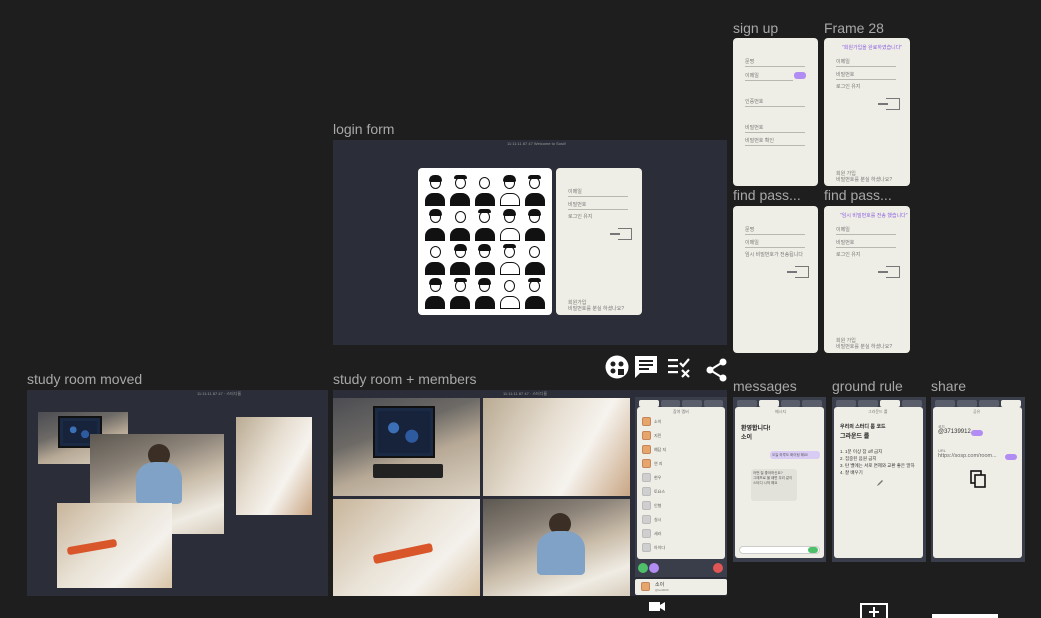  I want to click on member-item: 소이, so click(651, 421).